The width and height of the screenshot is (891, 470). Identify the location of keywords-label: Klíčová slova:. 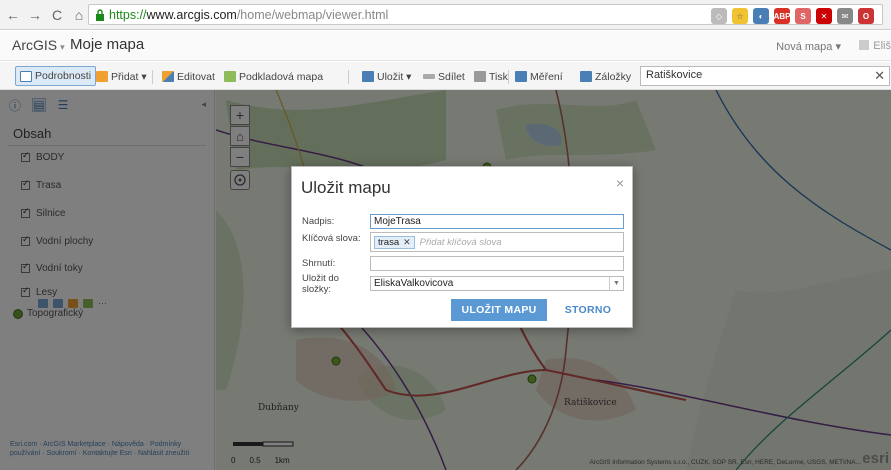
(331, 238).